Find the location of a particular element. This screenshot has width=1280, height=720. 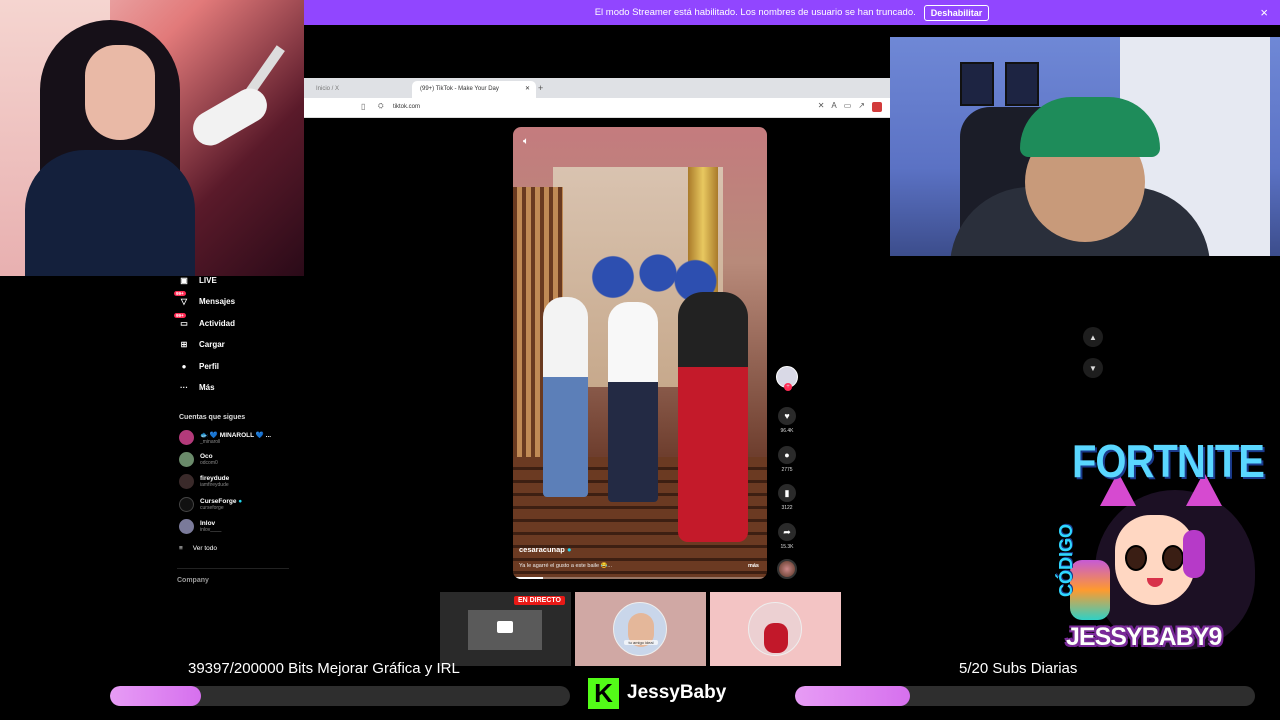

following-account: fireydude iamfireydude is located at coordinates (204, 481).